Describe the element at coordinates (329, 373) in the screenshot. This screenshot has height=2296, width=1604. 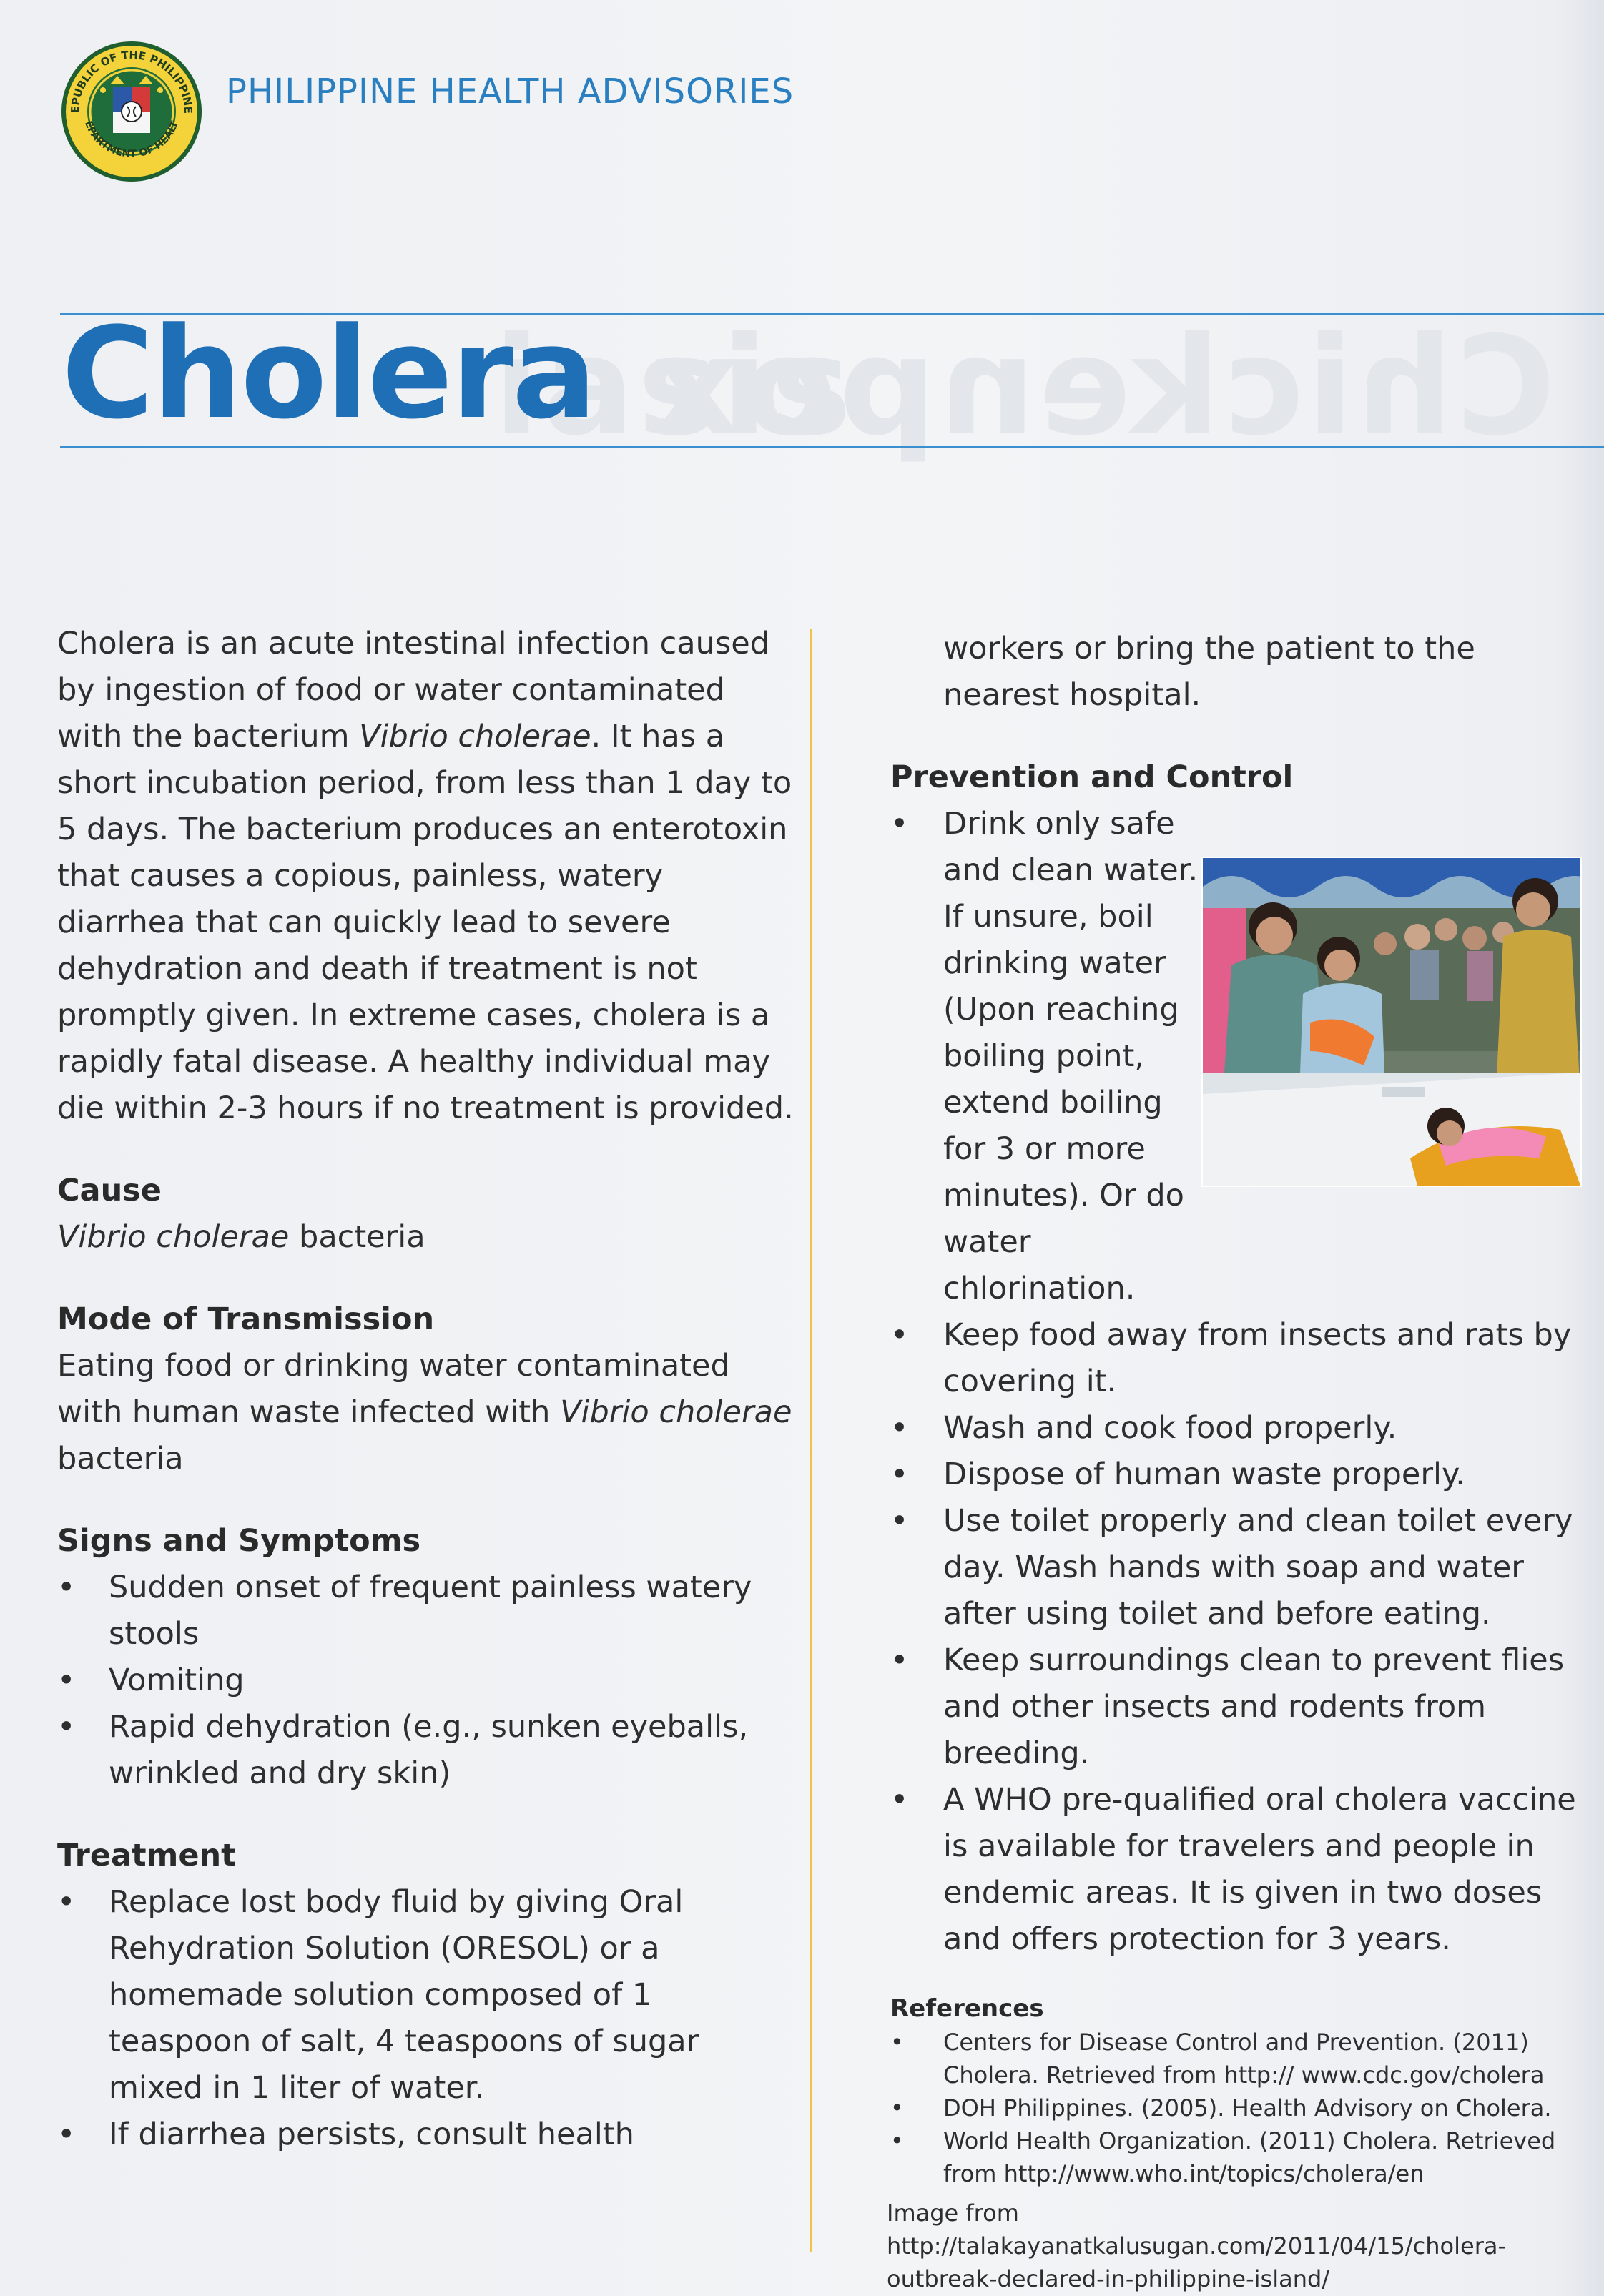
I see `page-title: Cholera` at that location.